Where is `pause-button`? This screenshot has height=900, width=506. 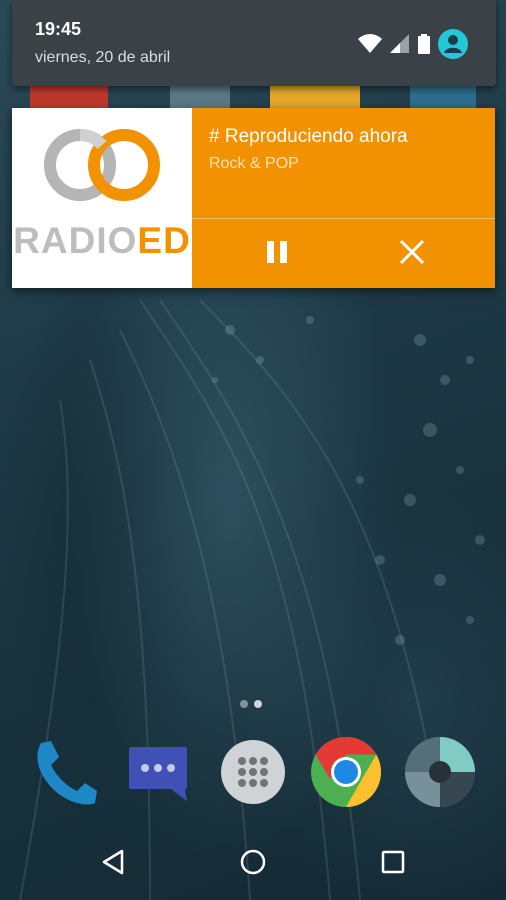
pause-button is located at coordinates (277, 254).